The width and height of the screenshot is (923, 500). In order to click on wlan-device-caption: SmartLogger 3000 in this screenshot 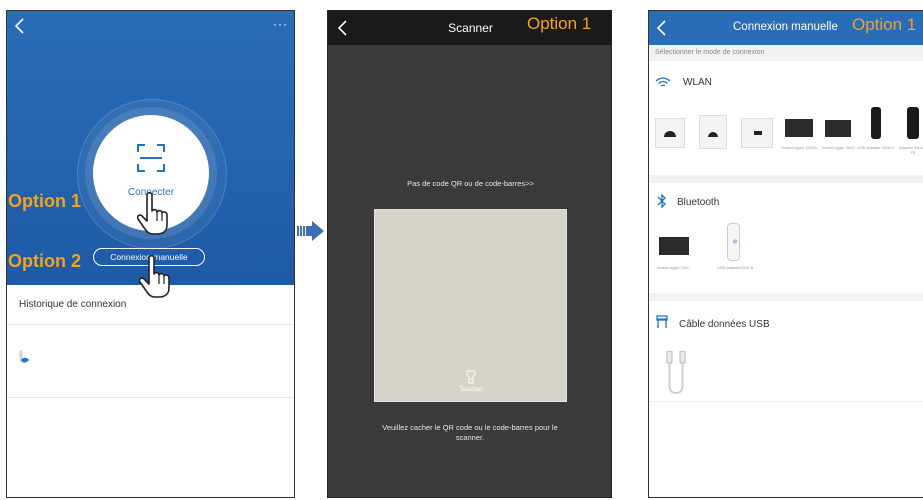, I will do `click(838, 147)`.